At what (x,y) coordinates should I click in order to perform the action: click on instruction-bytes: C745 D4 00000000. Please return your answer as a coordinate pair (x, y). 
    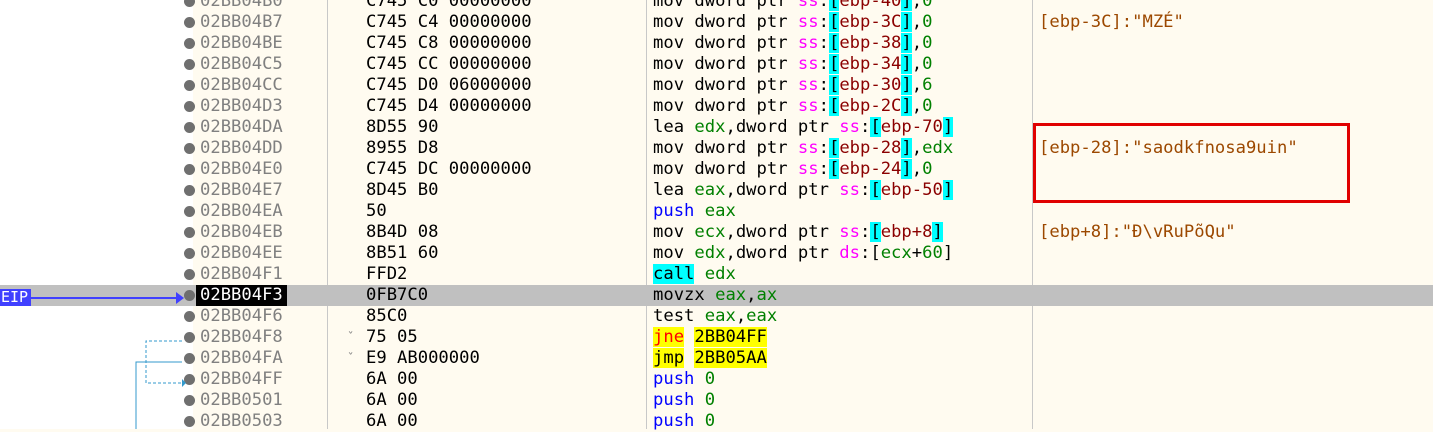
    Looking at the image, I should click on (449, 106).